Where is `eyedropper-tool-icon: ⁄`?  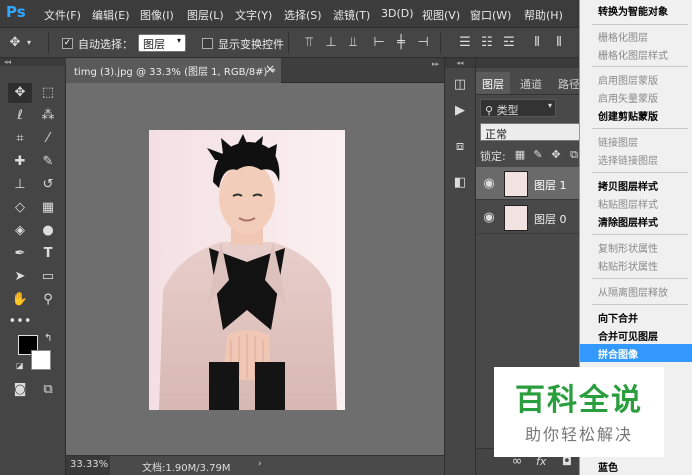
eyedropper-tool-icon: ⁄ is located at coordinates (48, 139).